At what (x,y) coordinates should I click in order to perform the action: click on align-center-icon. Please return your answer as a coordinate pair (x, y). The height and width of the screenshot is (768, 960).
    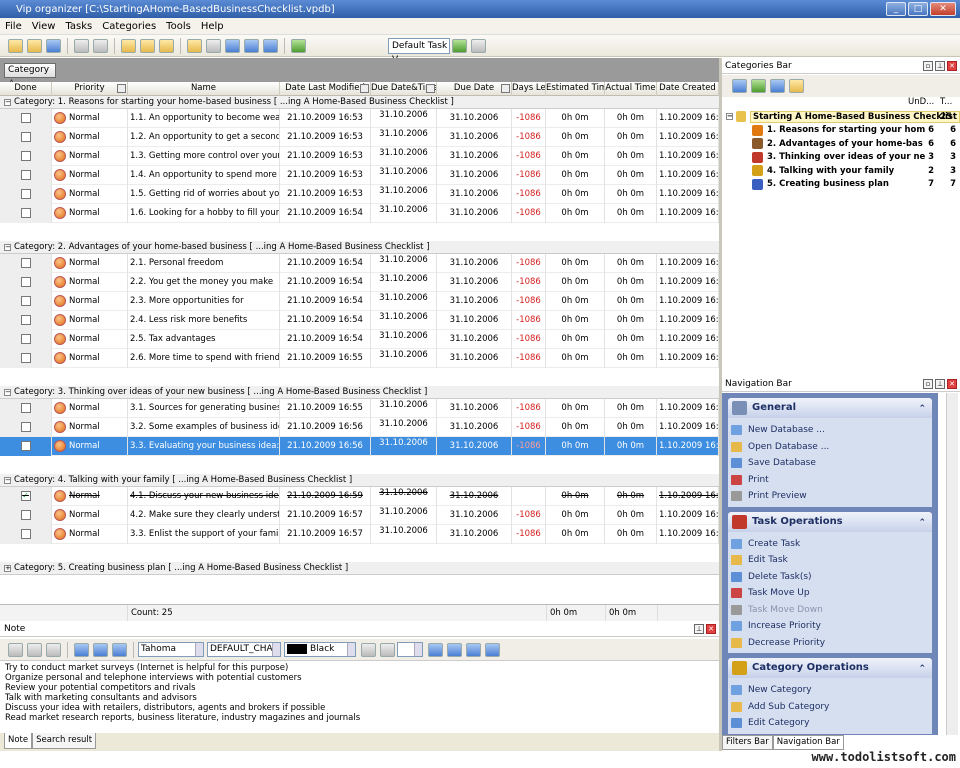
    Looking at the image, I should click on (454, 649).